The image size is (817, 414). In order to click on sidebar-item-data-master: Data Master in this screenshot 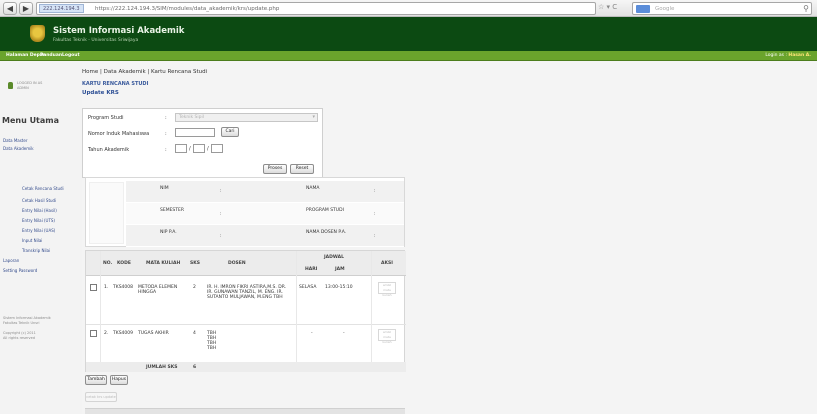, I will do `click(15, 140)`.